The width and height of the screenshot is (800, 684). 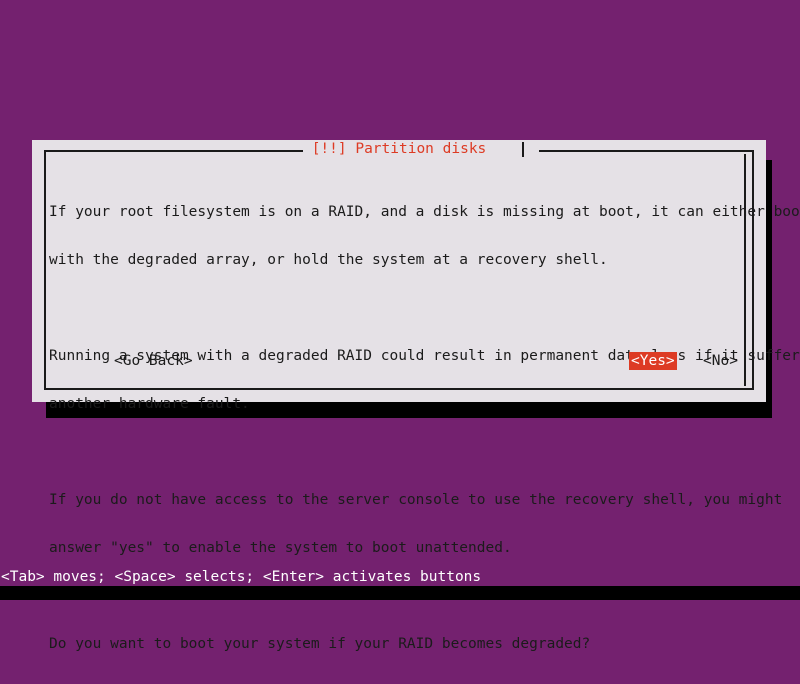 What do you see at coordinates (149, 404) in the screenshot?
I see `paragraph-2-line-2: another hardware fault.` at bounding box center [149, 404].